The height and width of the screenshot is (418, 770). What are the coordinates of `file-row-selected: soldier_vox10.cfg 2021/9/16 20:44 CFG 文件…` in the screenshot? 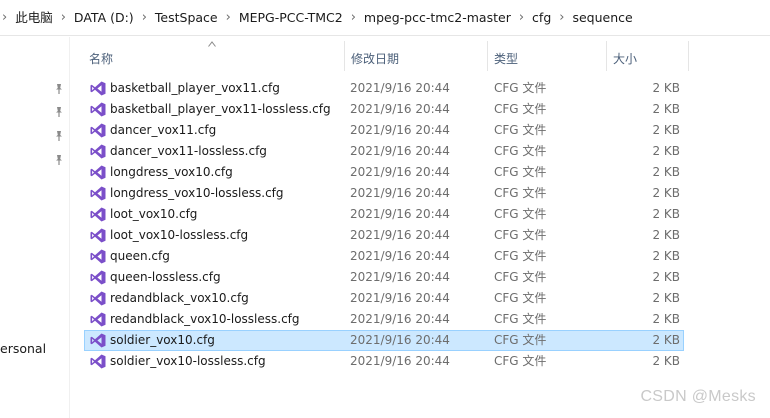 It's located at (384, 340).